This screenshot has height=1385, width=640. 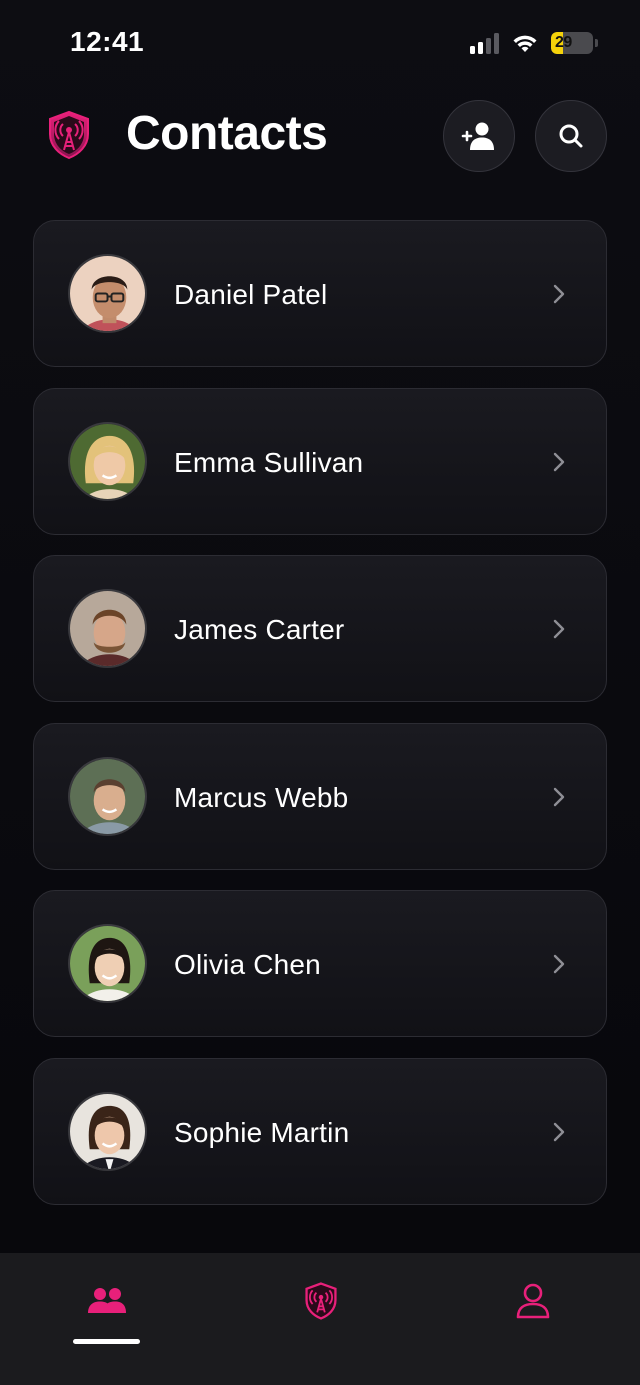 I want to click on contact-card: Emma Sullivan, so click(x=320, y=461).